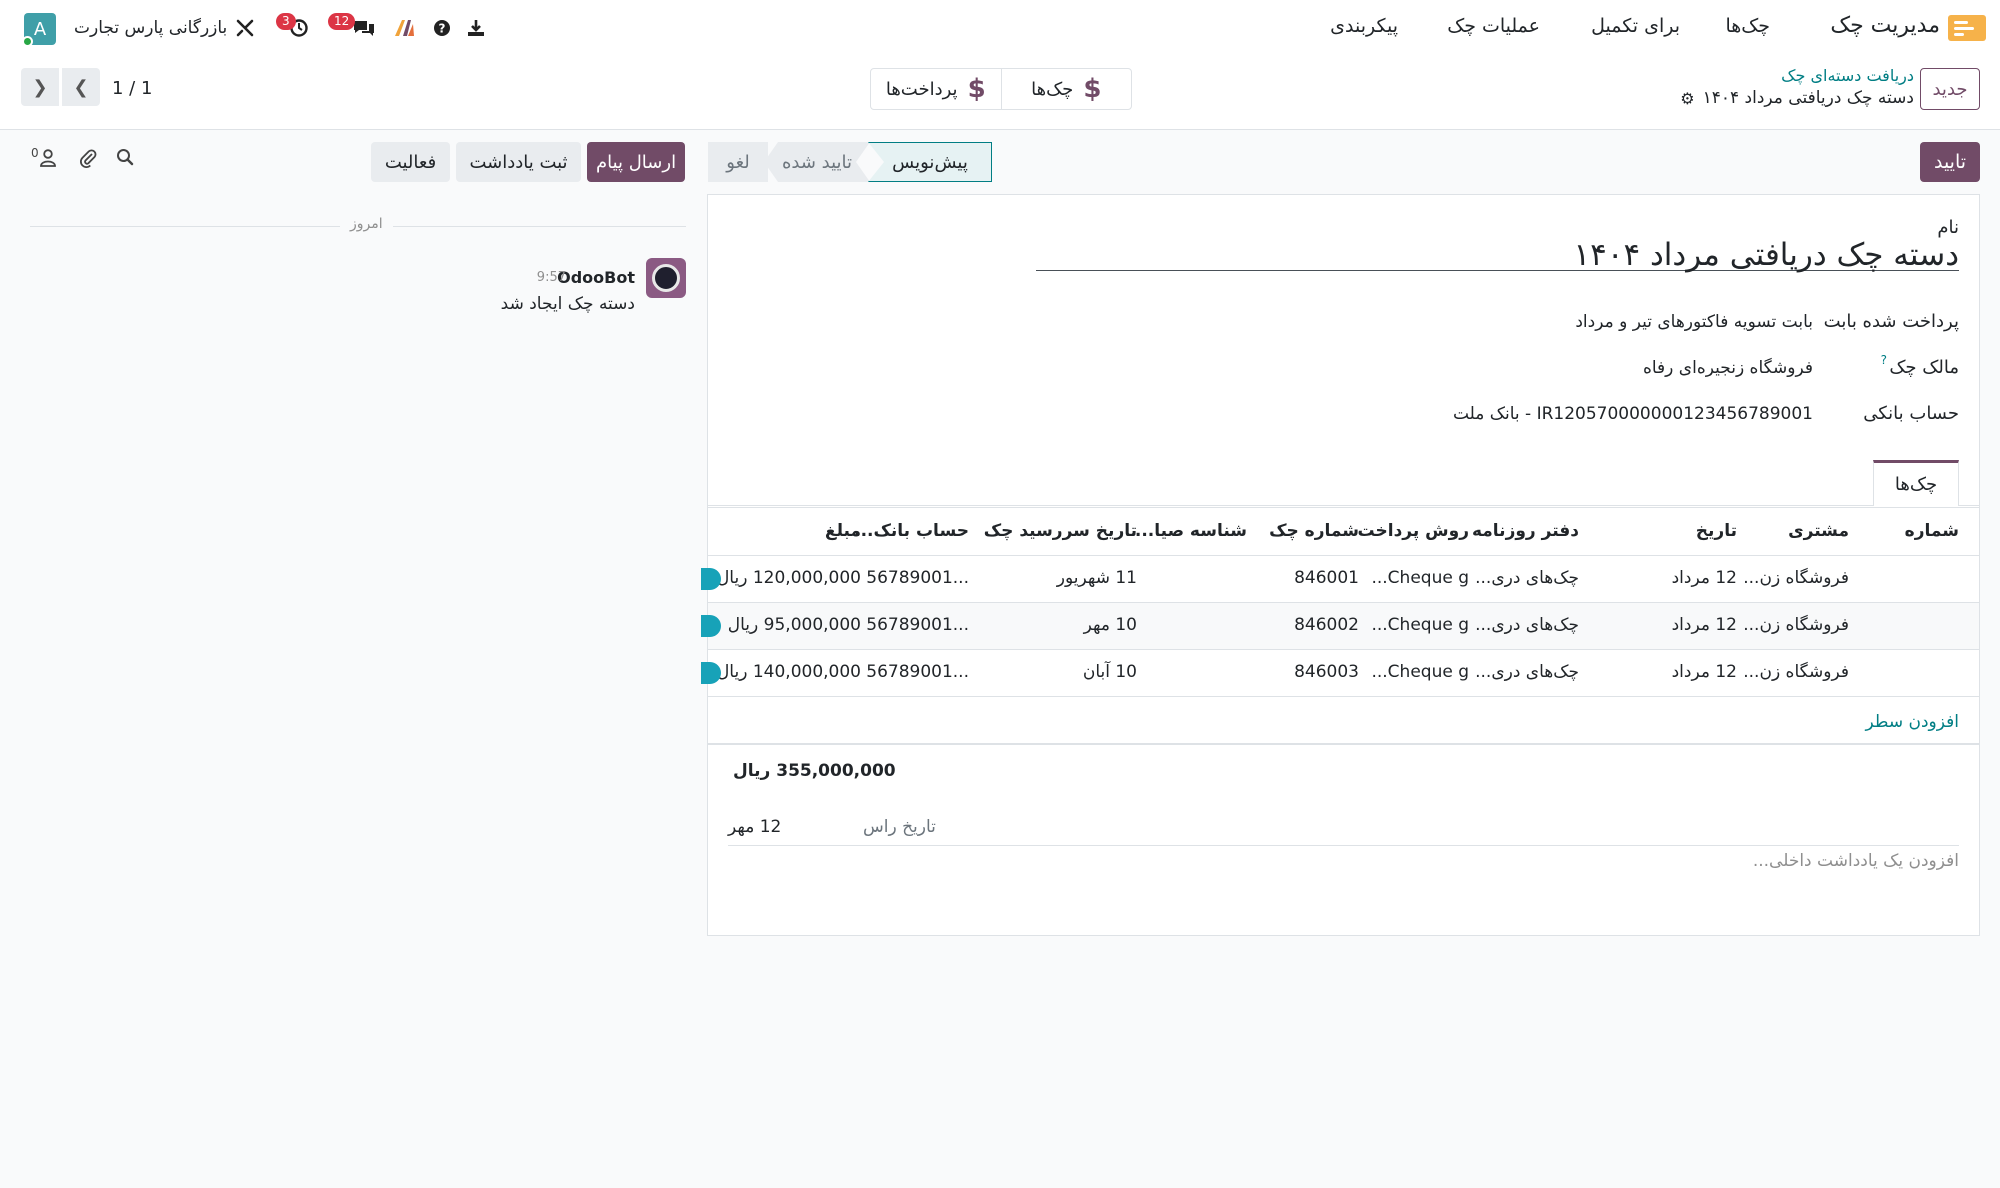 This screenshot has width=2000, height=1188. Describe the element at coordinates (404, 28) in the screenshot. I see `ai-logo-icon` at that location.